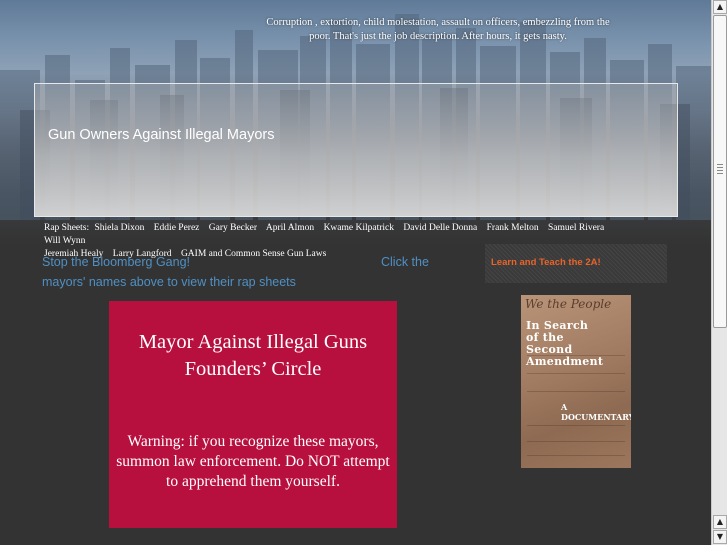 This screenshot has height=545, width=727. What do you see at coordinates (720, 169) in the screenshot?
I see `scrollbar-grip-icon` at bounding box center [720, 169].